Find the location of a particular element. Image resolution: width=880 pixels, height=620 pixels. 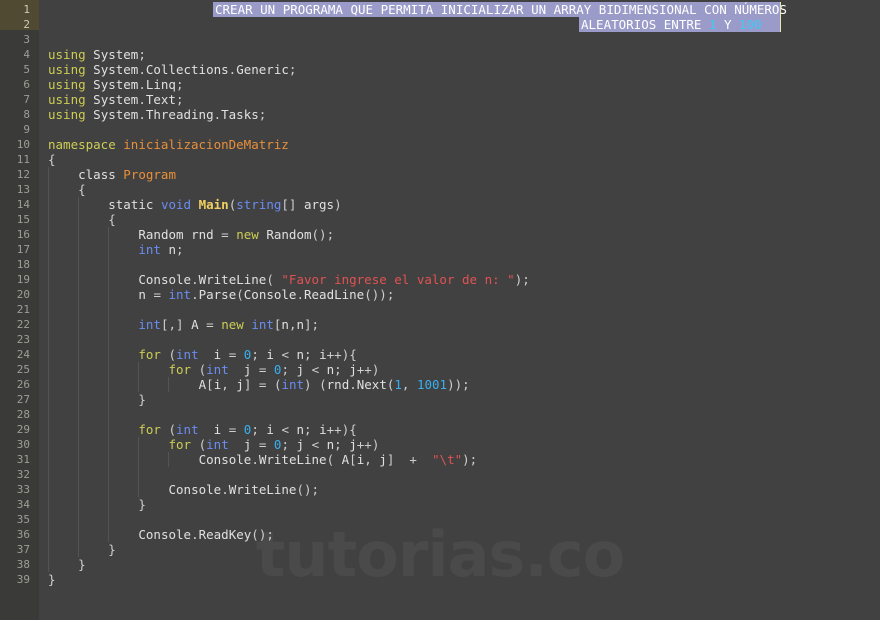

code-line: using System.Text; is located at coordinates (116, 99).